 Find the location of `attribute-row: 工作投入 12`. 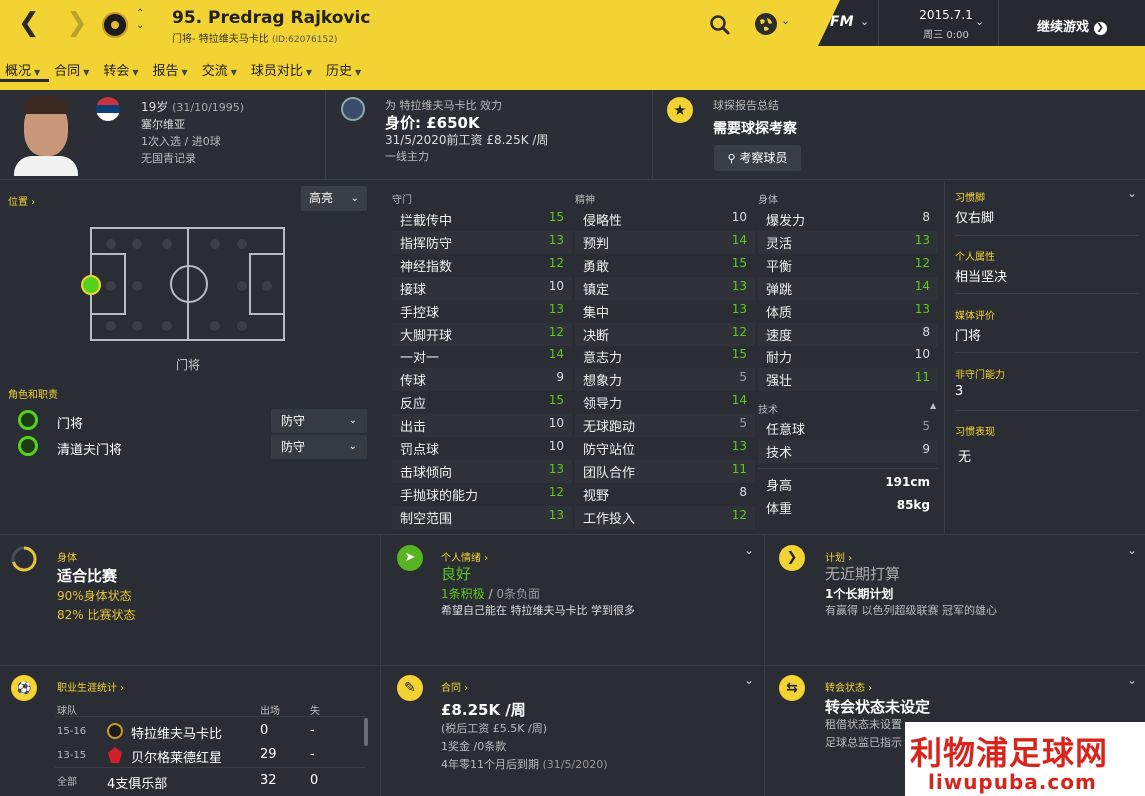

attribute-row: 工作投入 12 is located at coordinates (665, 517).